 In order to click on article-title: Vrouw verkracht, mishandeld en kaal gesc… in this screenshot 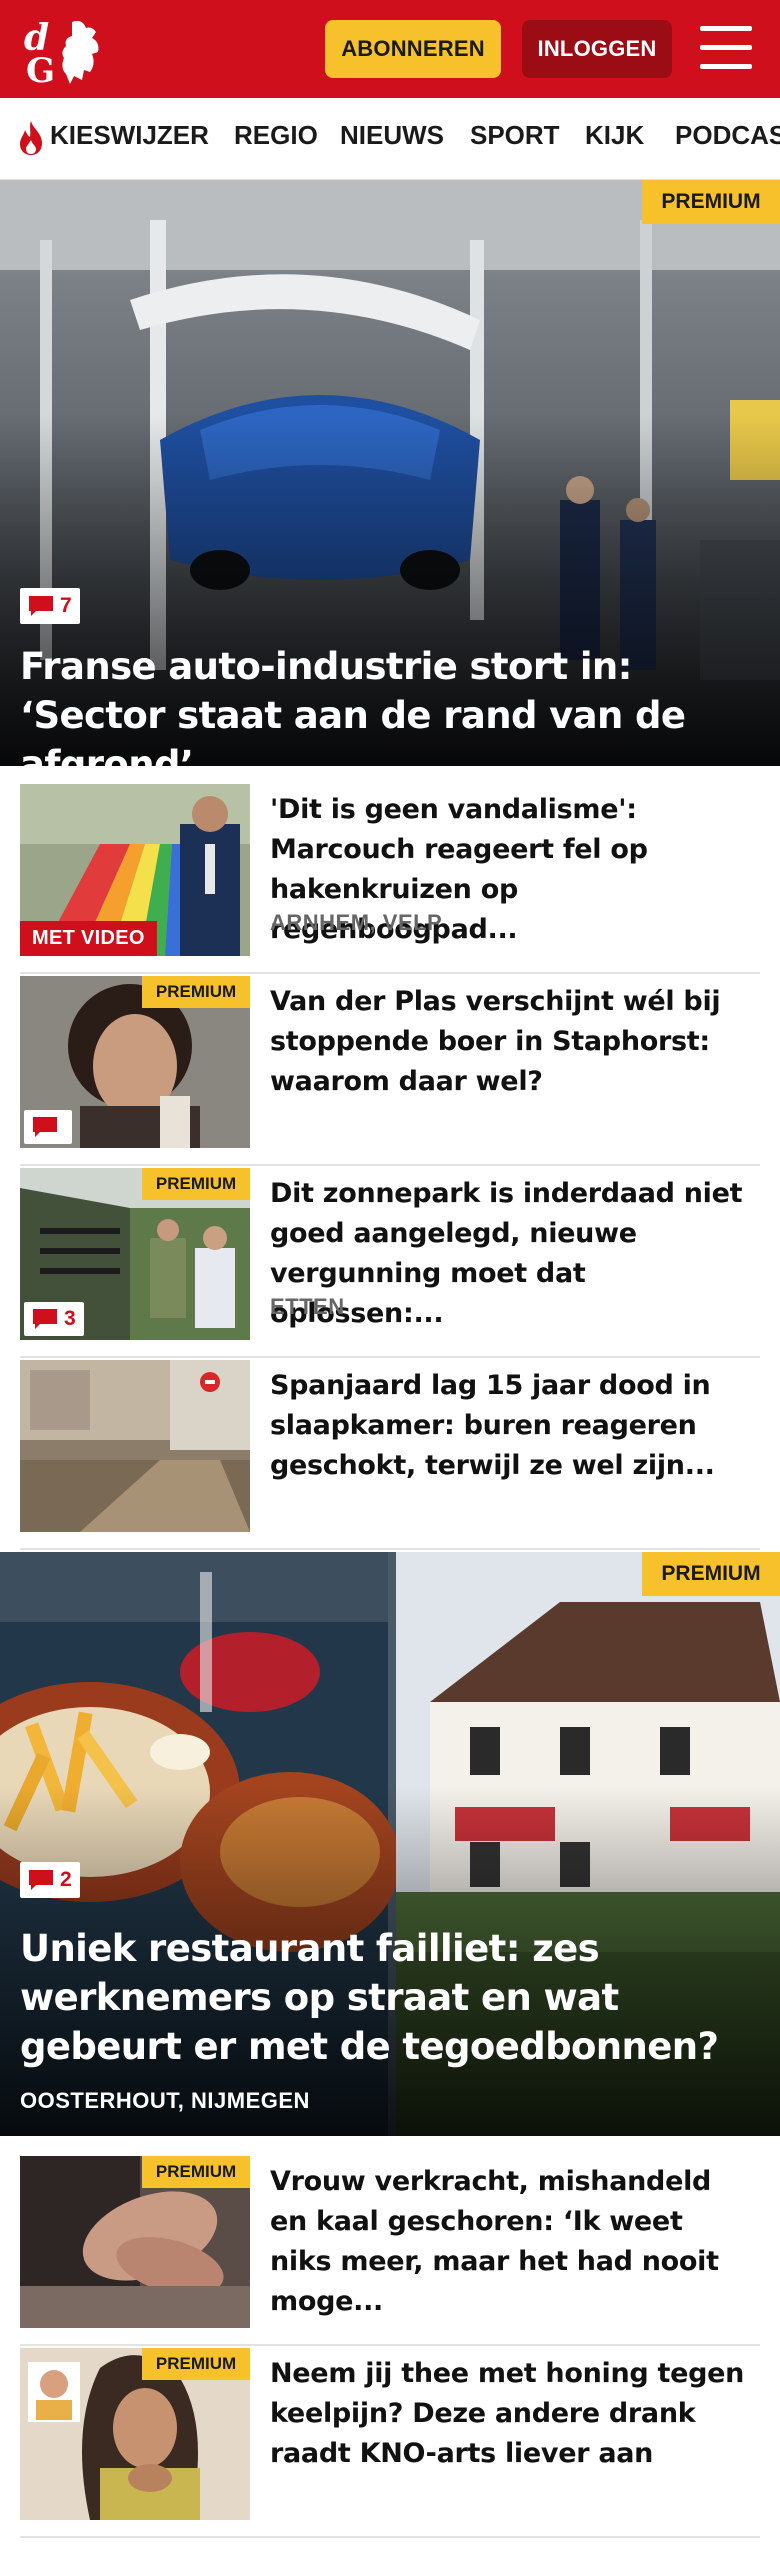, I will do `click(510, 2242)`.